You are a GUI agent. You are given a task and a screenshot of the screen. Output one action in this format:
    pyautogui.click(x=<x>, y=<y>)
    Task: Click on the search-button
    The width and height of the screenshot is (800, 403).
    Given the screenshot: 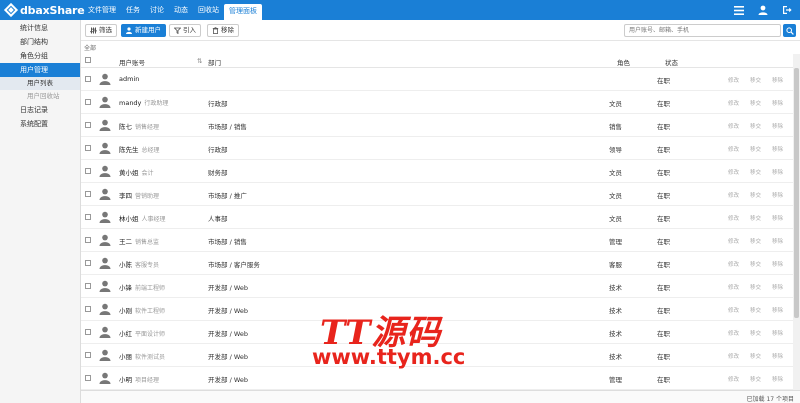 What is the action you would take?
    pyautogui.click(x=789, y=30)
    